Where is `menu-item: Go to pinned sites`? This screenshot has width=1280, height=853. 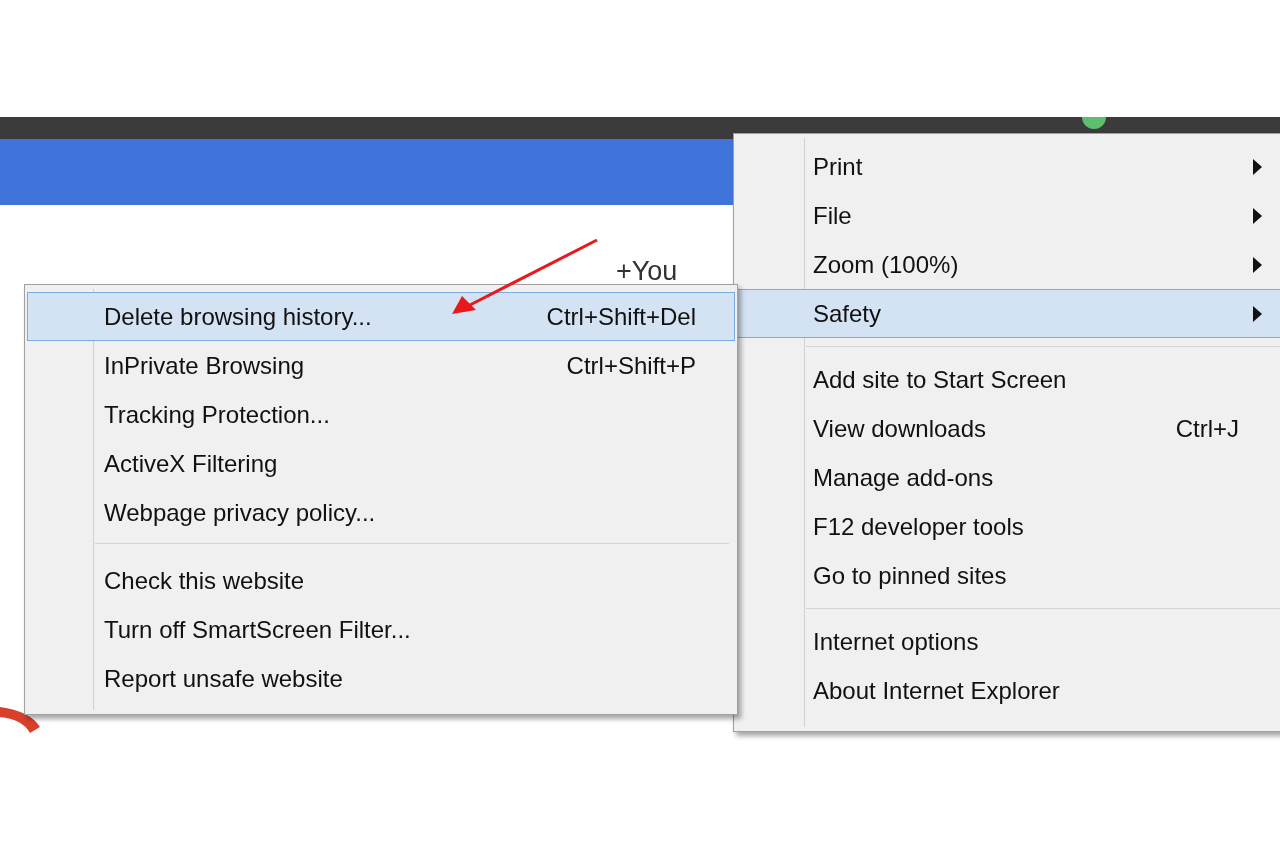 menu-item: Go to pinned sites is located at coordinates (1008, 575).